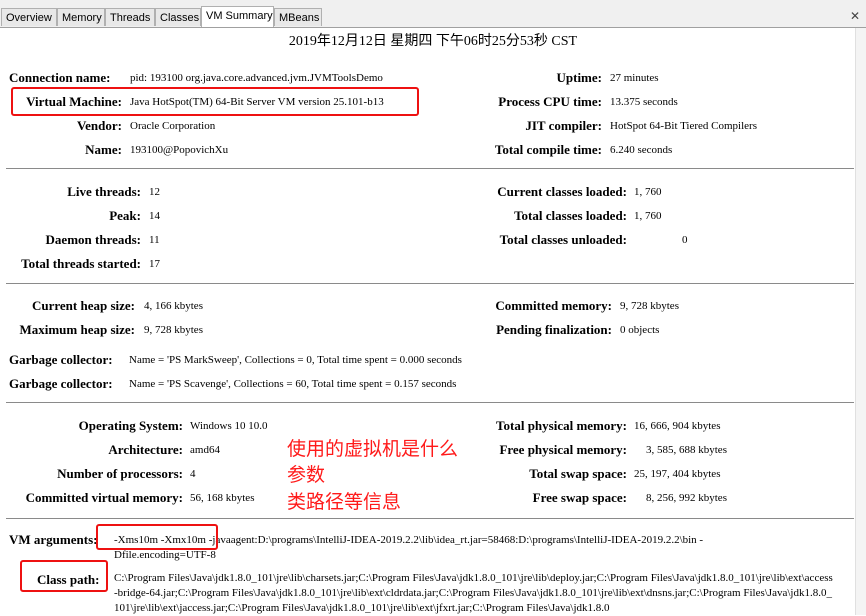  I want to click on free-physical-memory-value: 3, 585, 688 kbytes, so click(686, 450).